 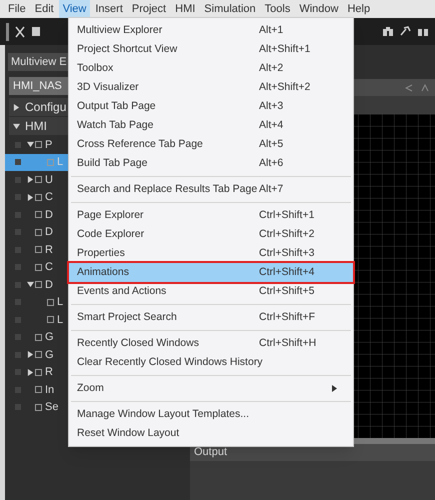 I want to click on tree-item-label: HMI, so click(x=36, y=126).